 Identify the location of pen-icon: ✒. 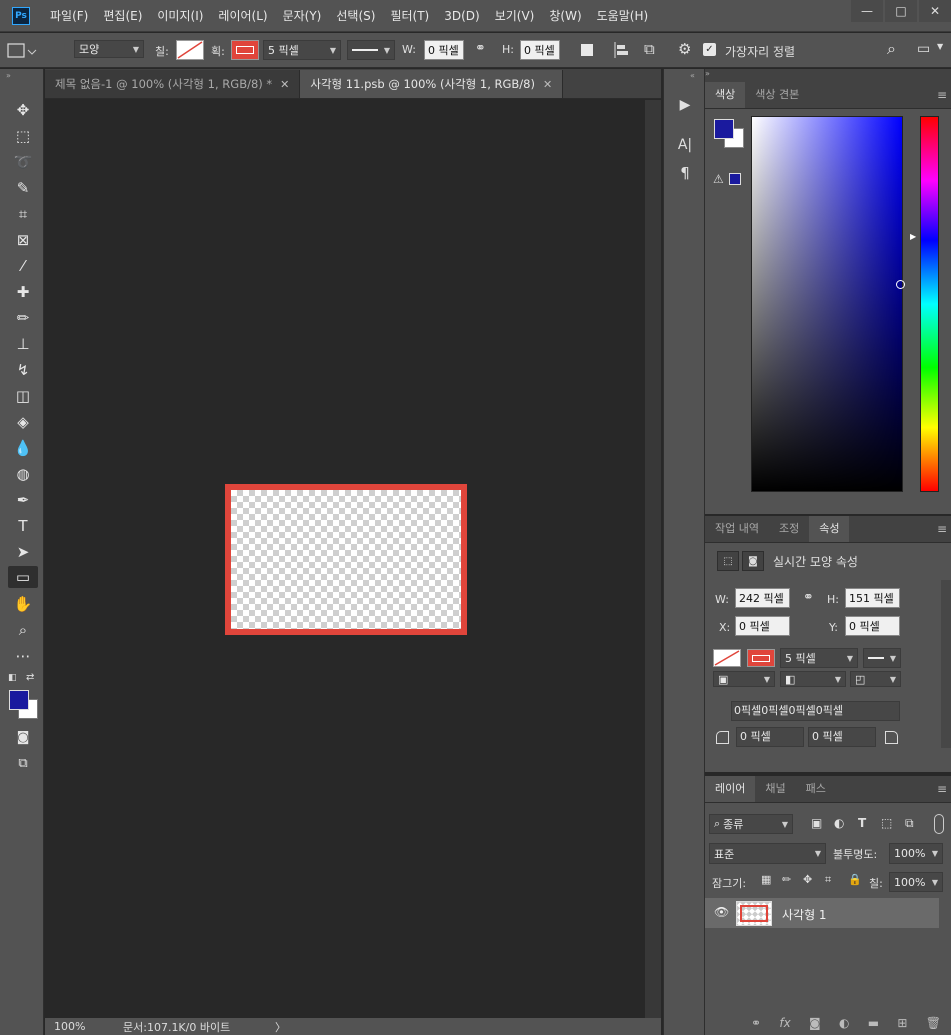
(23, 500).